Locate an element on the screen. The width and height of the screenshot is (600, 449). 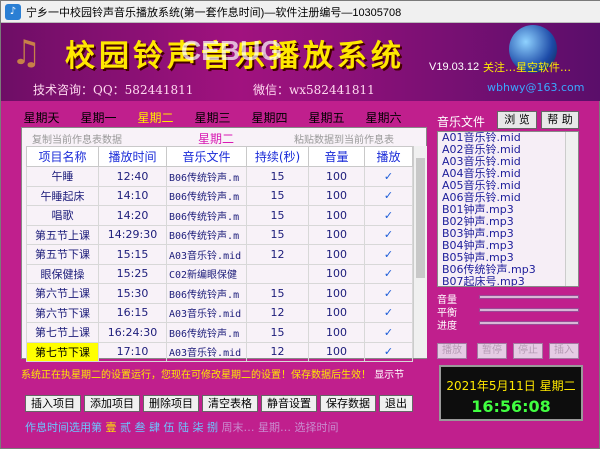
stop-button: 停止 is located at coordinates (528, 351).